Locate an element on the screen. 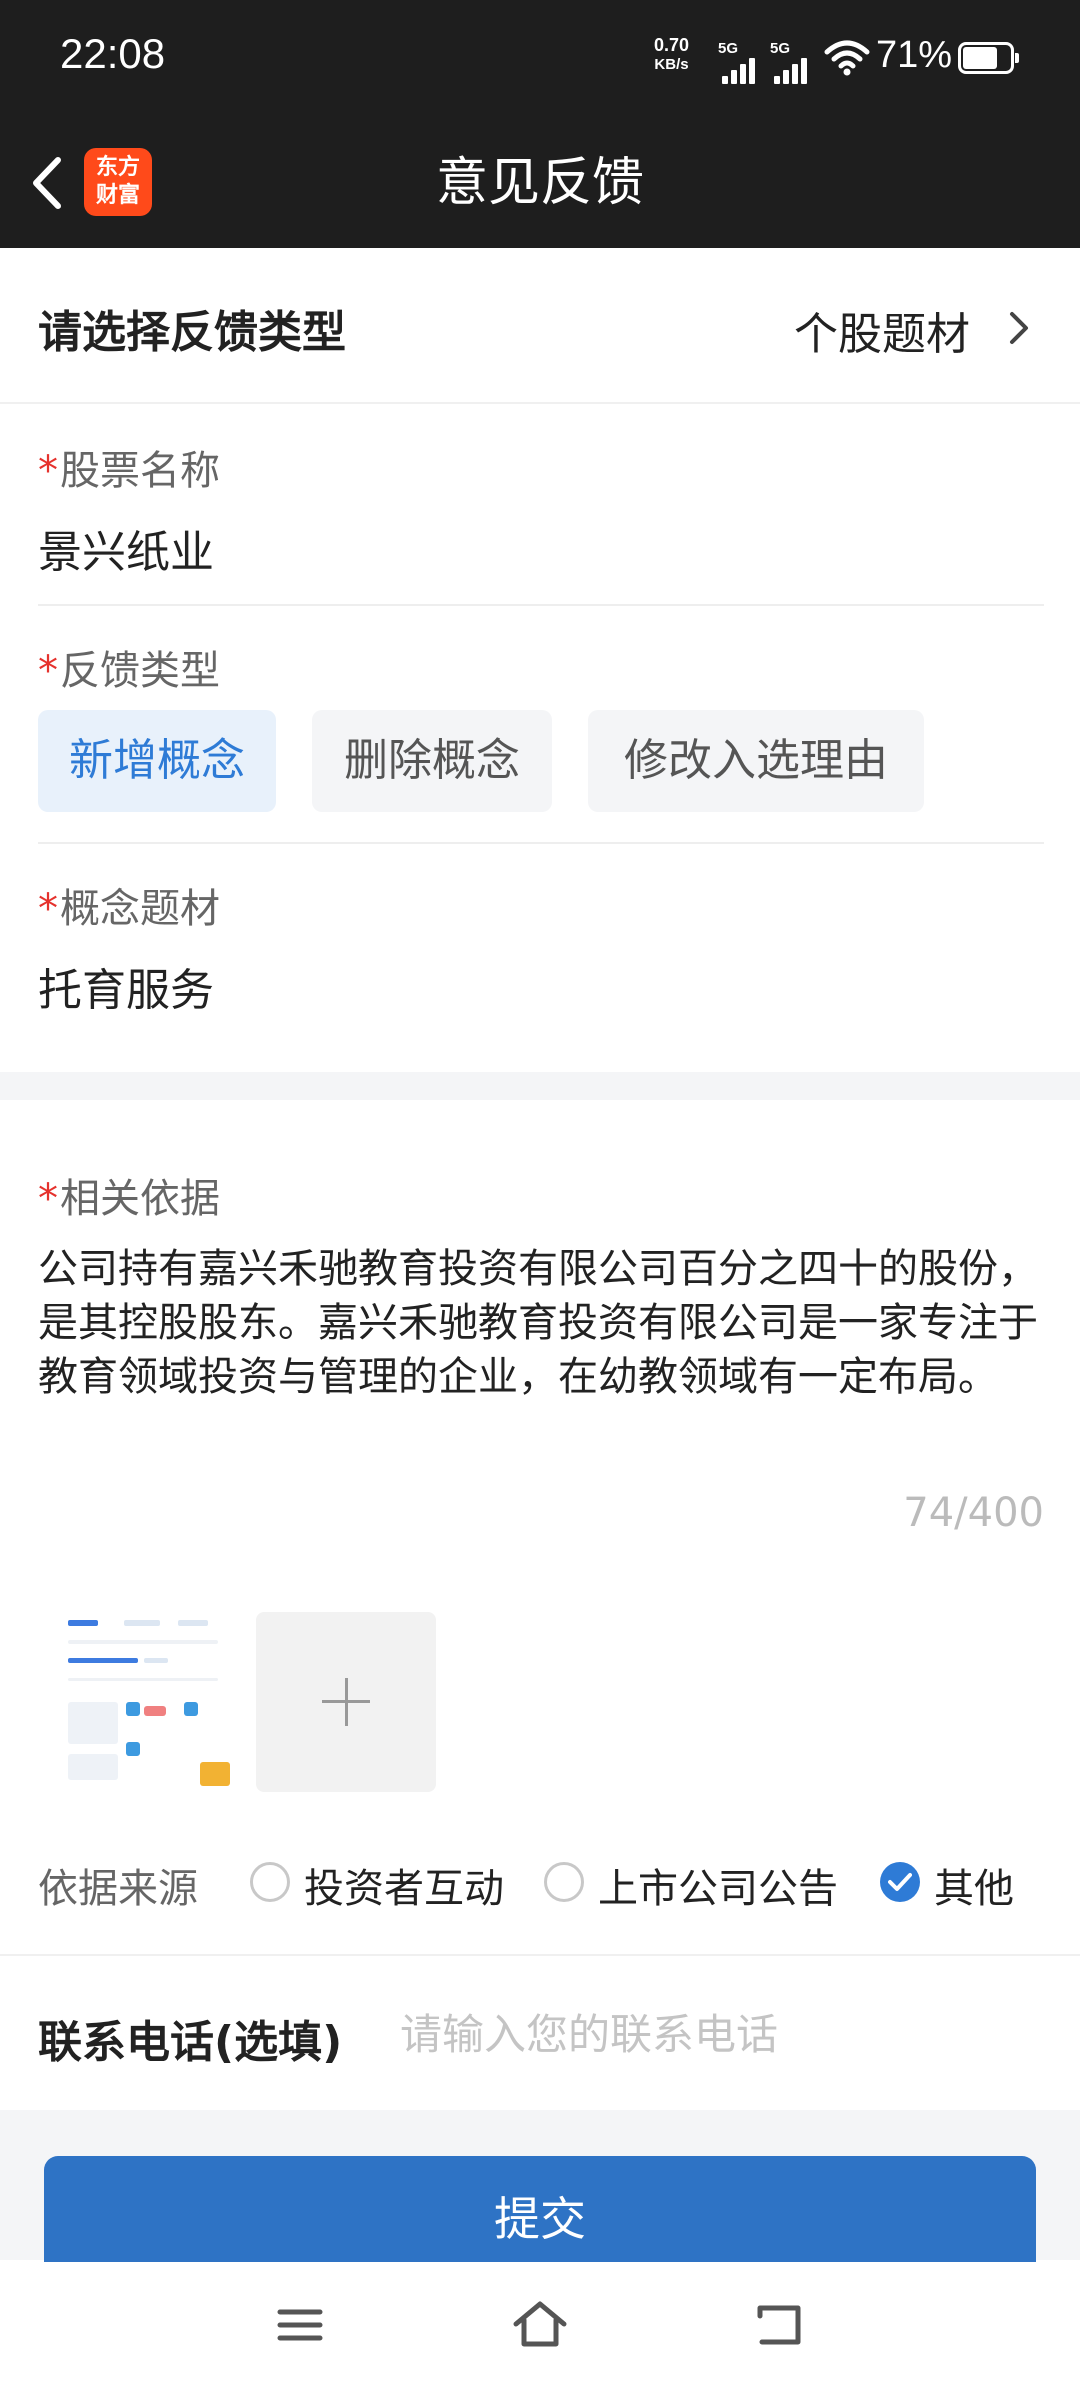 The image size is (1080, 2388). page-title: 意见反馈 is located at coordinates (539, 183).